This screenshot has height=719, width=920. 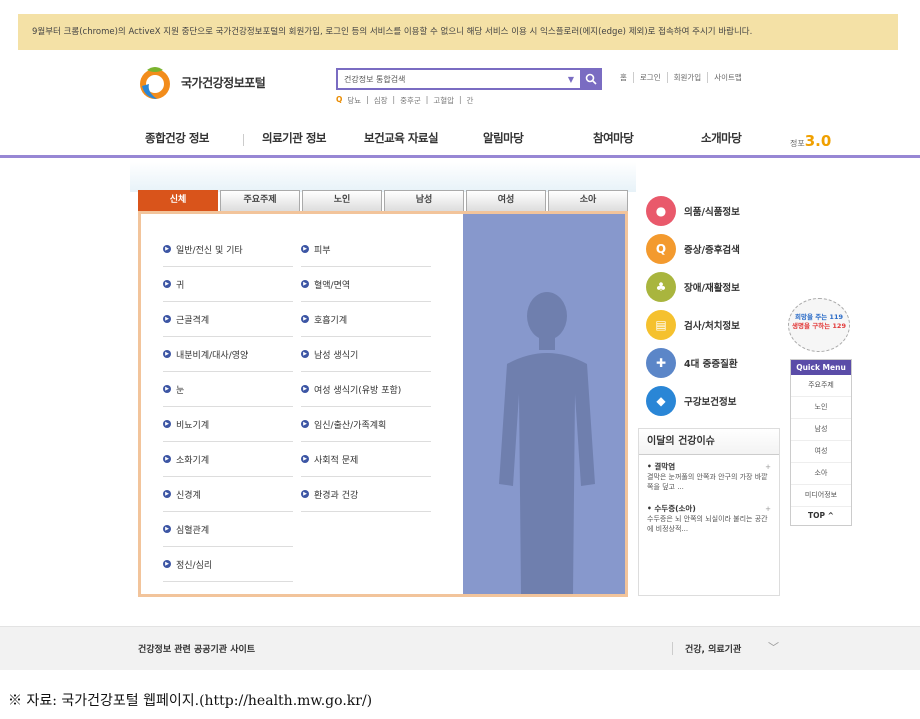 I want to click on quick-link-severe-disease: ✚ 4대 중증질환, so click(x=716, y=363).